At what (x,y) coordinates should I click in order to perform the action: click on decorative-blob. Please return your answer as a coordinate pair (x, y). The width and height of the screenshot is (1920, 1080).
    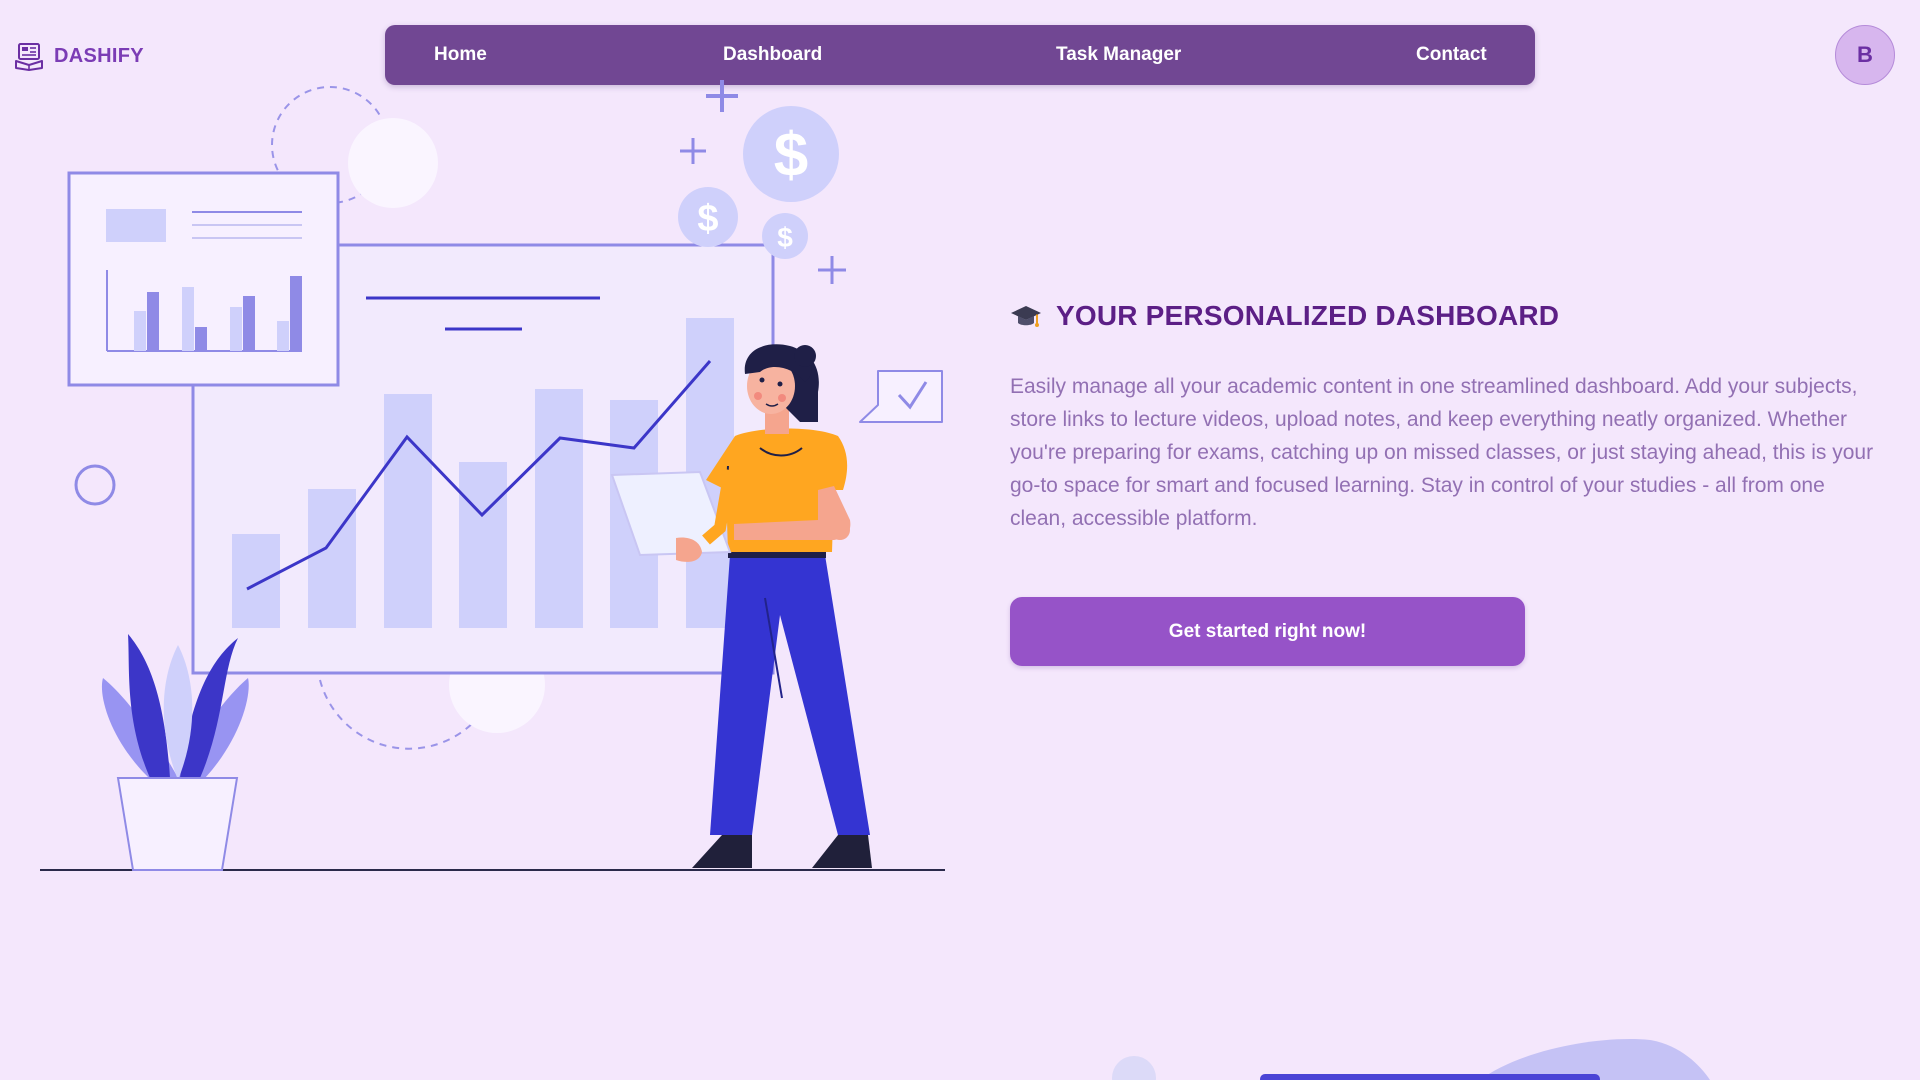
    Looking at the image, I should click on (1411, 1059).